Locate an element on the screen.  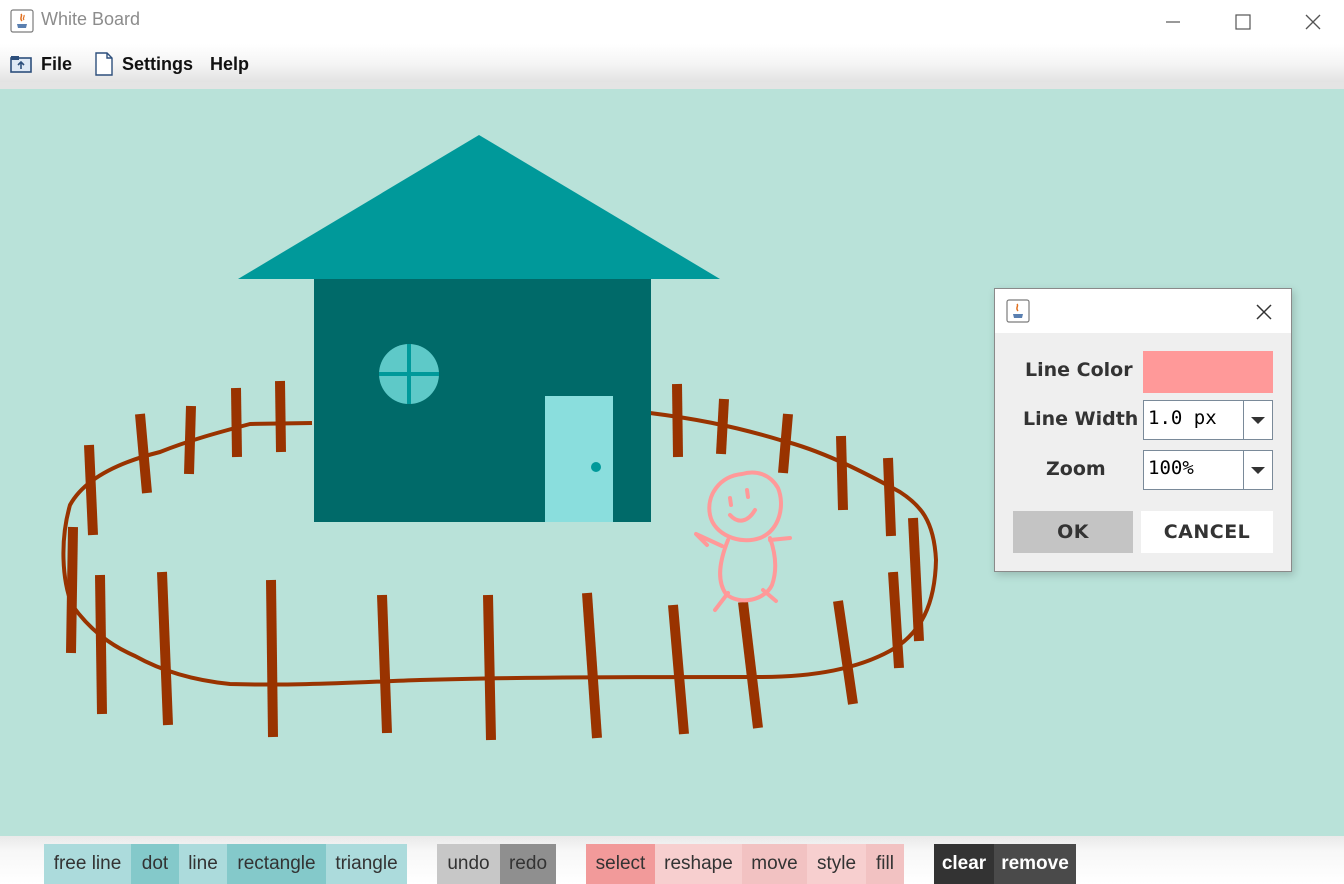
menu-help: Help is located at coordinates (229, 64).